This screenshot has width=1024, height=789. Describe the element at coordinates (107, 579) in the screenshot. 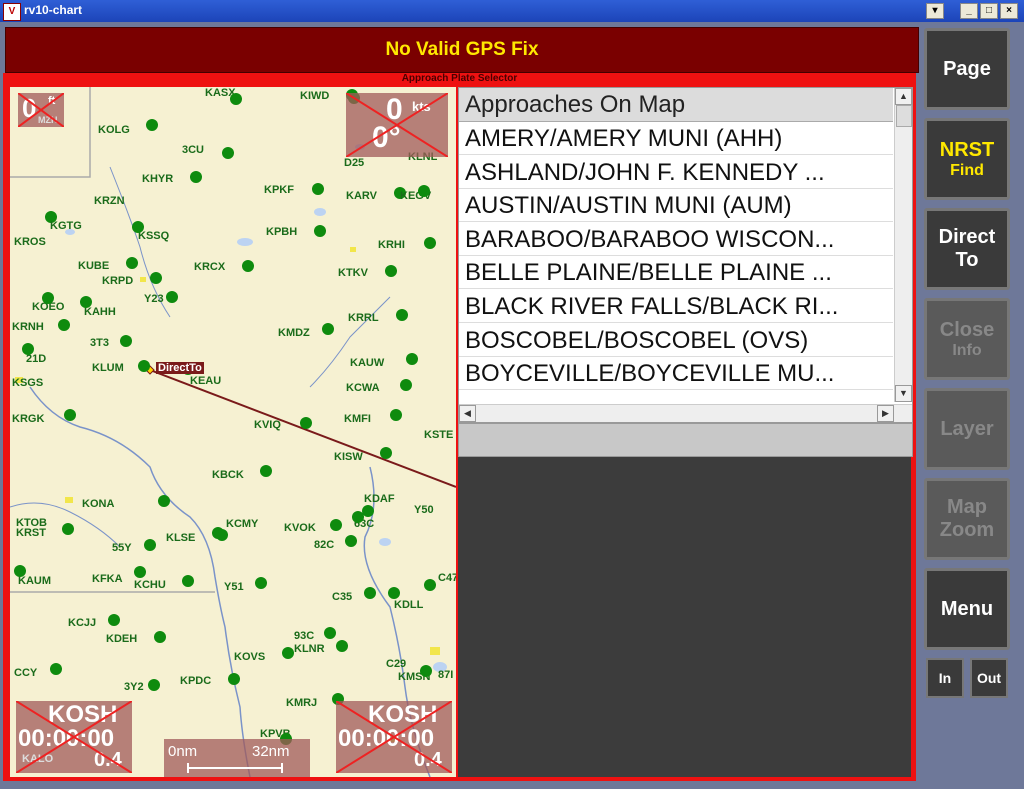

I see `waypoint-label: KFKA` at that location.